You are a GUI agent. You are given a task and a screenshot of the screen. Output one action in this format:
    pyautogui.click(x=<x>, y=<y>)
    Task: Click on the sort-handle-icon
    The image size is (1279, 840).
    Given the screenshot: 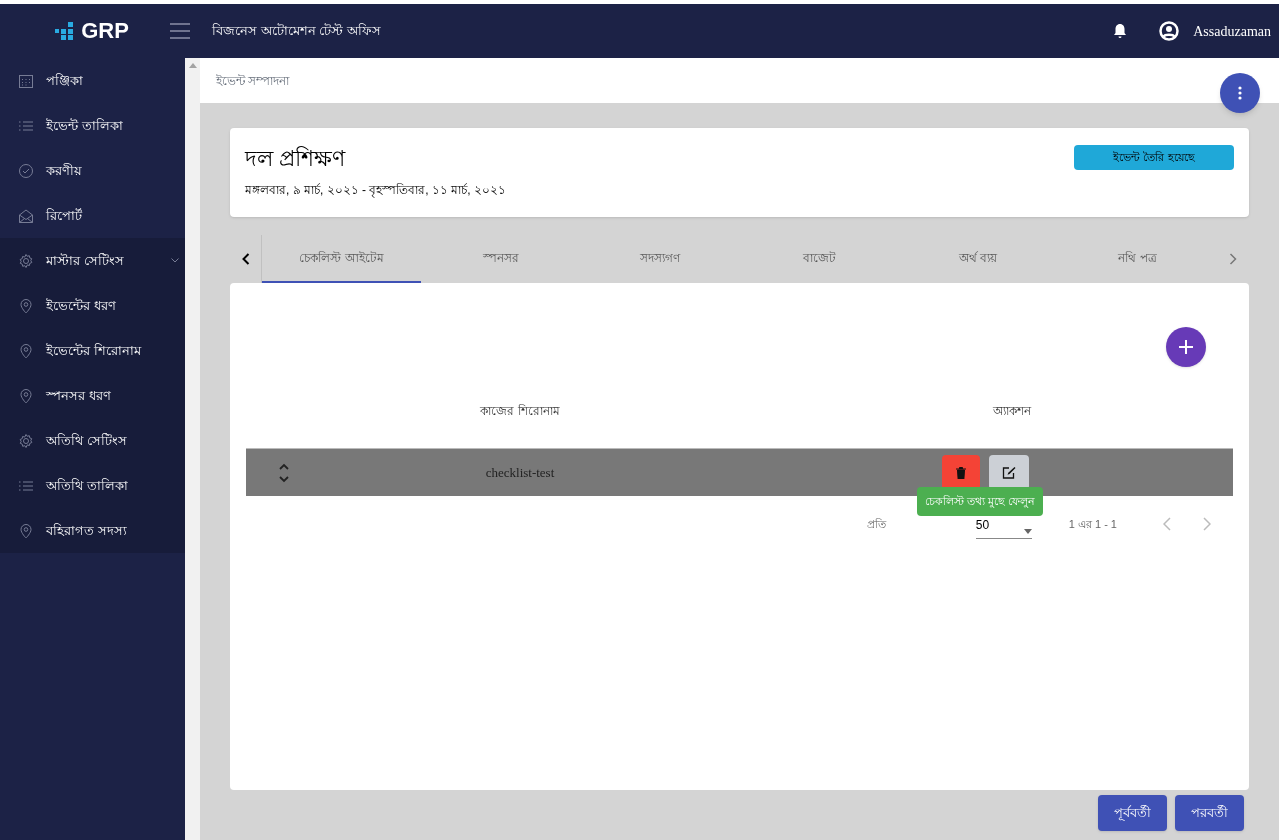 What is the action you would take?
    pyautogui.click(x=284, y=472)
    